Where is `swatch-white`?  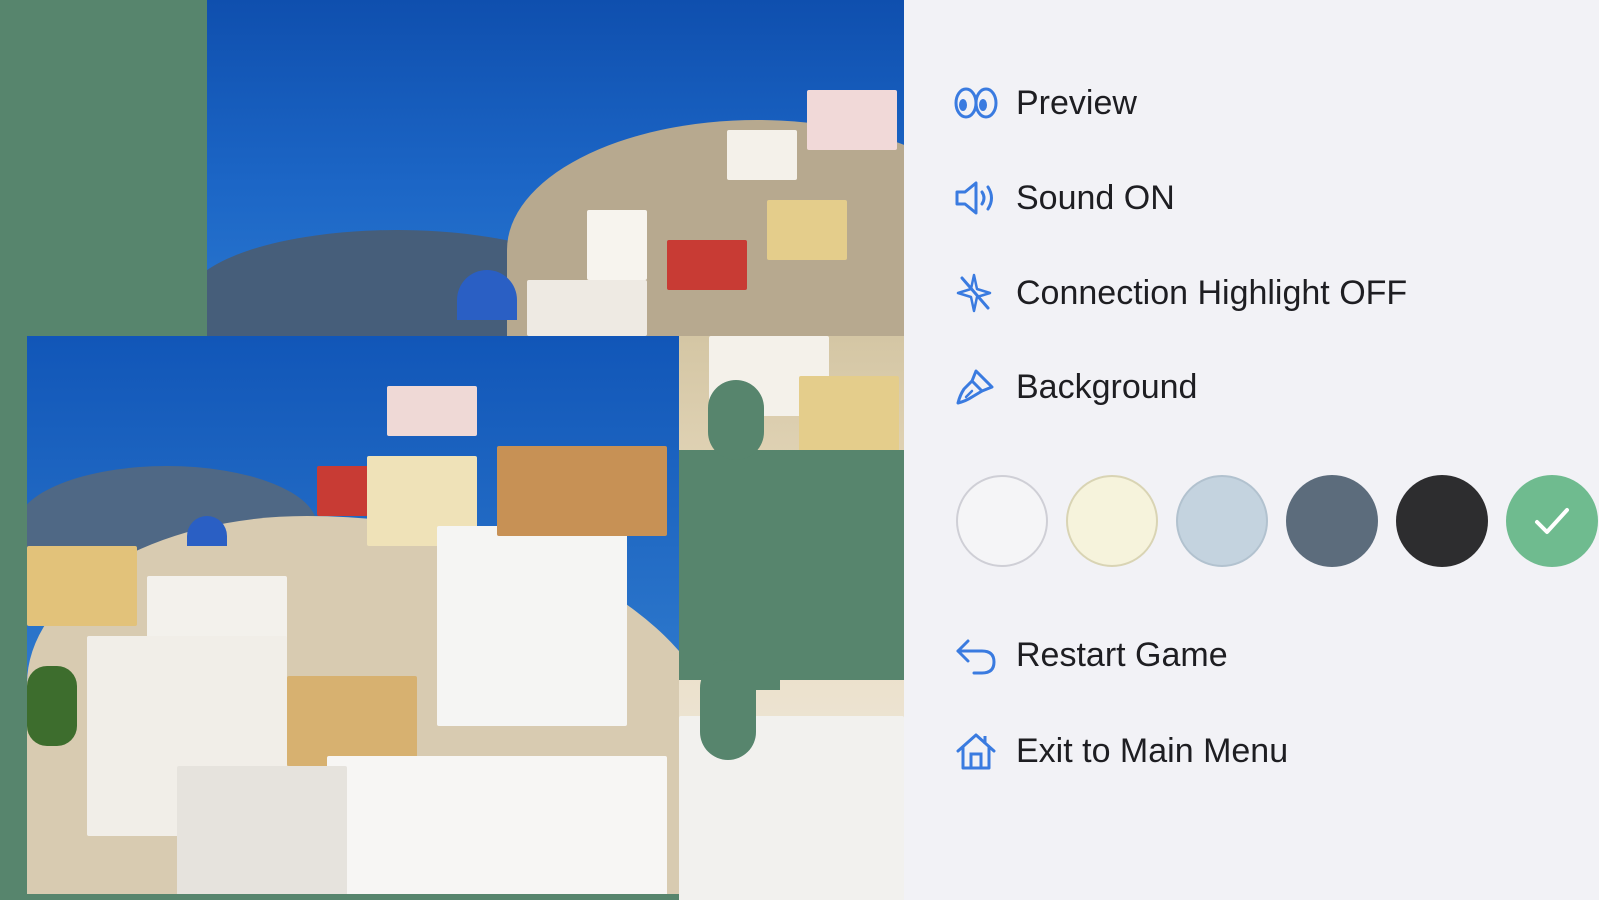
swatch-white is located at coordinates (1002, 521).